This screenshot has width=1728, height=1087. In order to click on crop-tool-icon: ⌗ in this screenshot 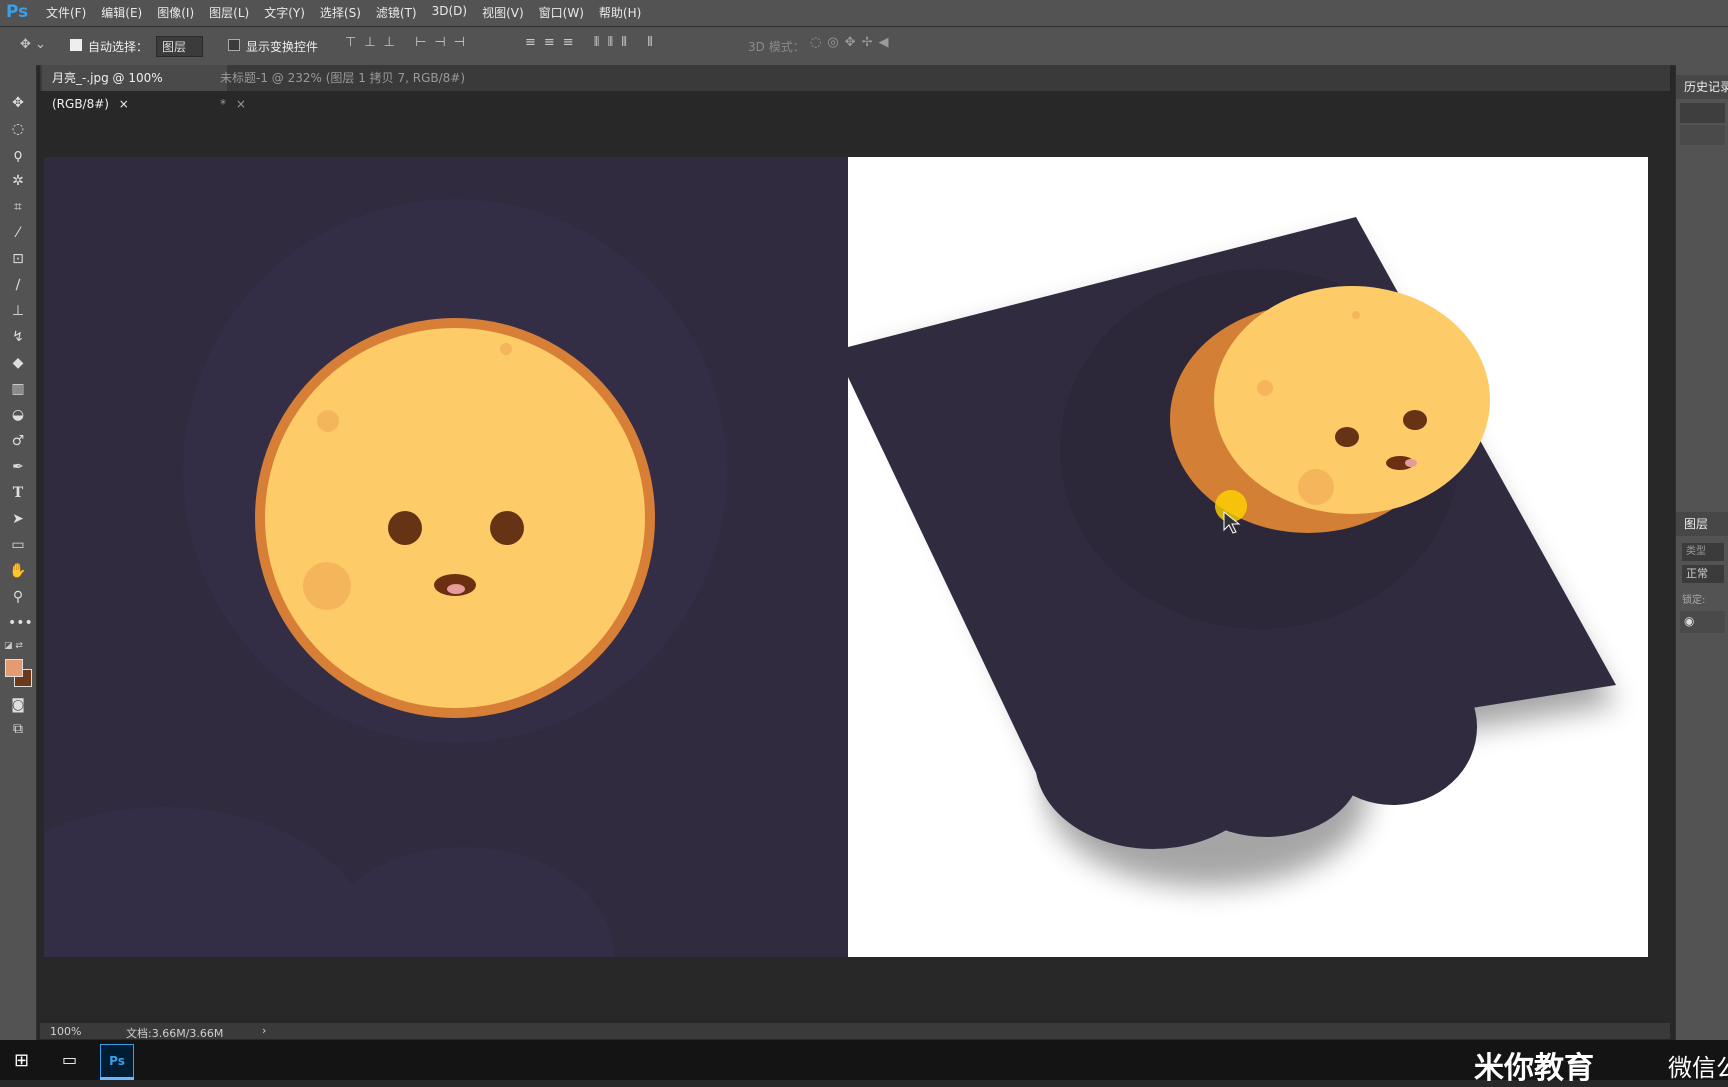, I will do `click(18, 207)`.